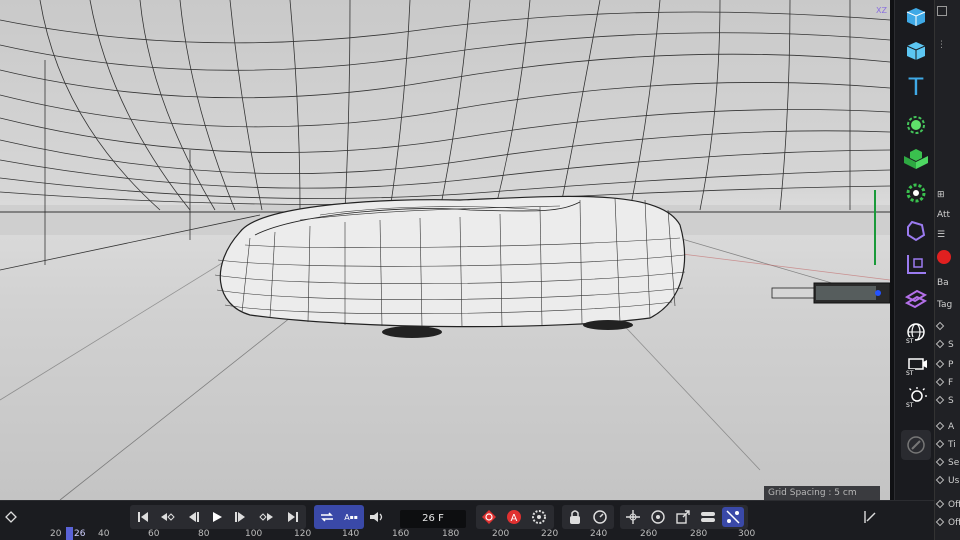 The width and height of the screenshot is (960, 540). I want to click on ruler-tick-label: 140, so click(351, 534).